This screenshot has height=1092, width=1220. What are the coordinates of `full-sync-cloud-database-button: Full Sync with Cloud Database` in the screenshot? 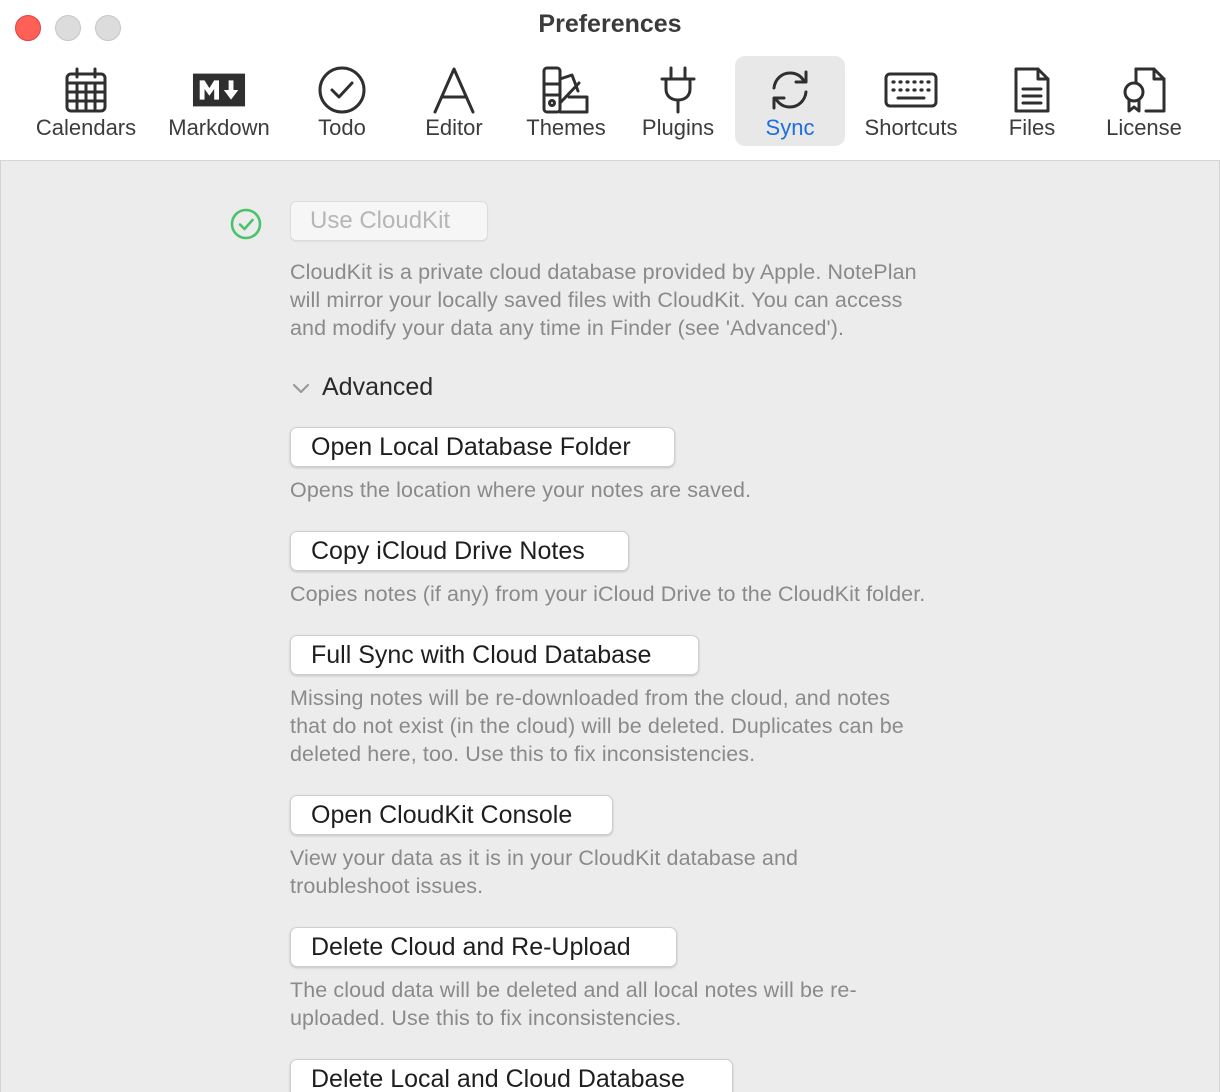 It's located at (494, 655).